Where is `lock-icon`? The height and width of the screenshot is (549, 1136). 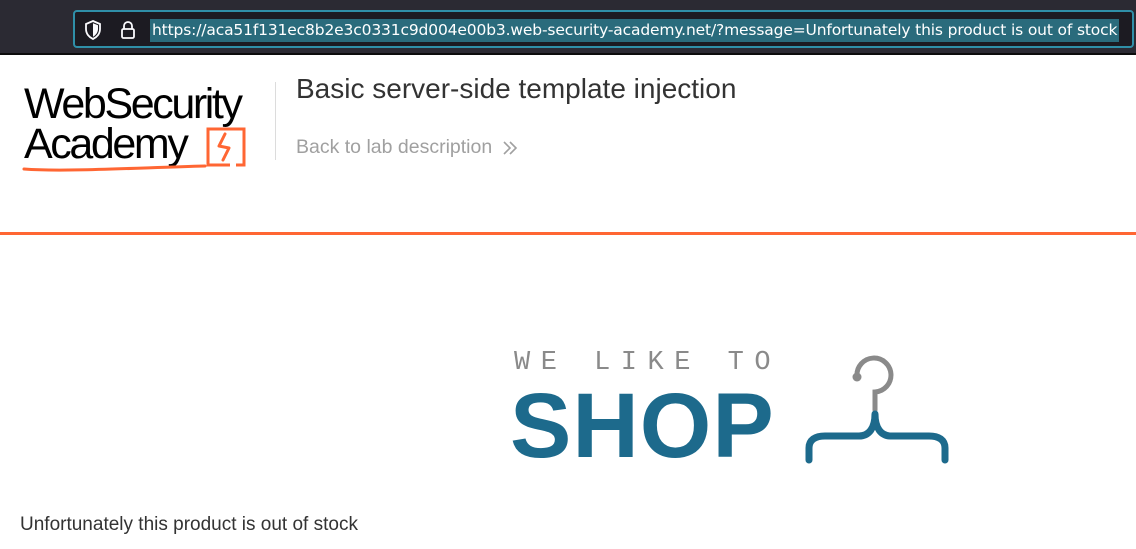 lock-icon is located at coordinates (128, 30).